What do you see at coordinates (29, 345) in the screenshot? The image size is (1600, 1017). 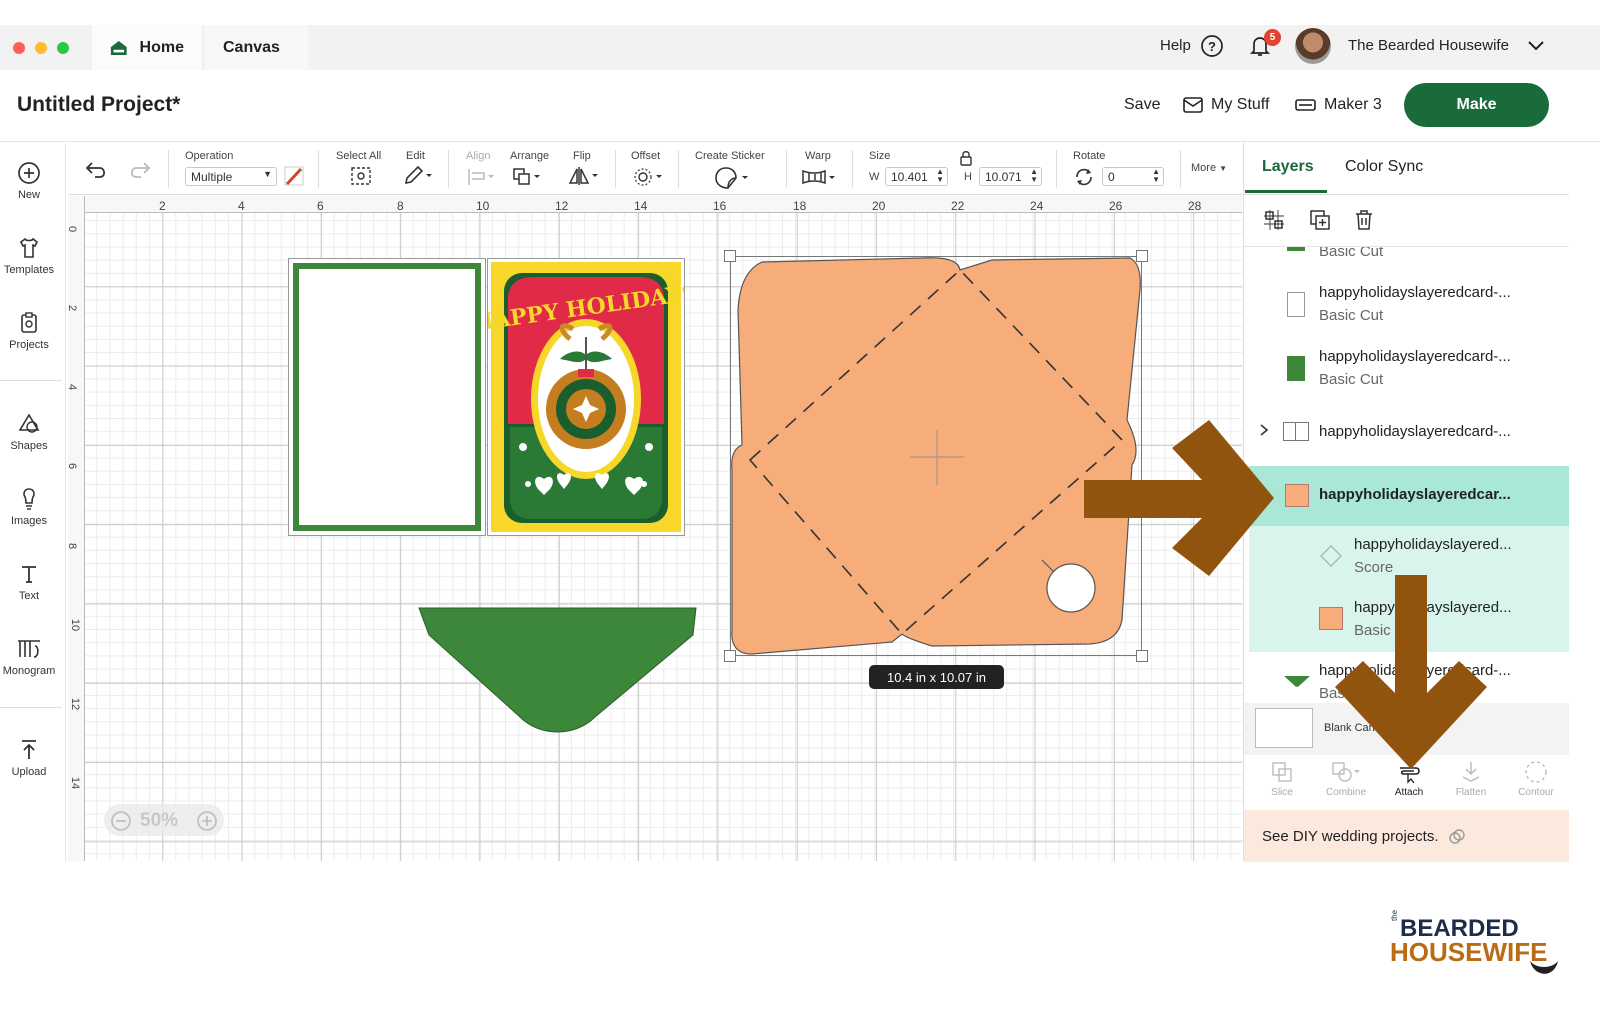 I see `projects-label: Projects` at bounding box center [29, 345].